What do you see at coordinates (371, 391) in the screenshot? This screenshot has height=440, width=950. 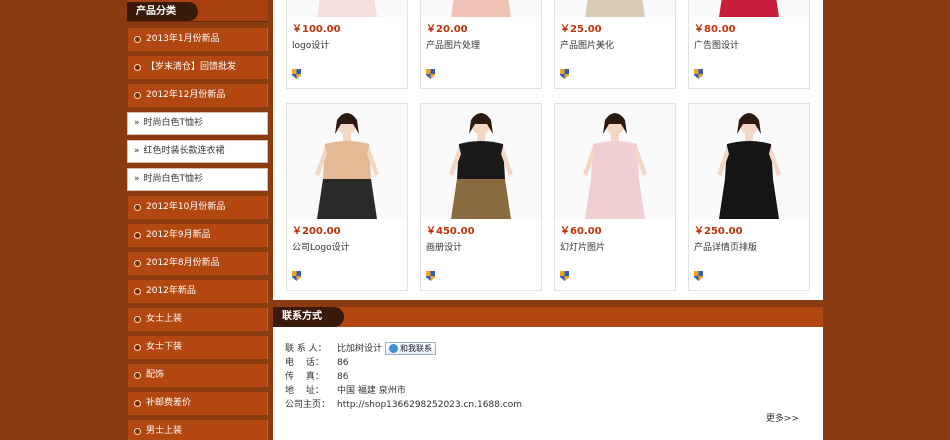 I see `contact-address: 中国 福建 泉州市` at bounding box center [371, 391].